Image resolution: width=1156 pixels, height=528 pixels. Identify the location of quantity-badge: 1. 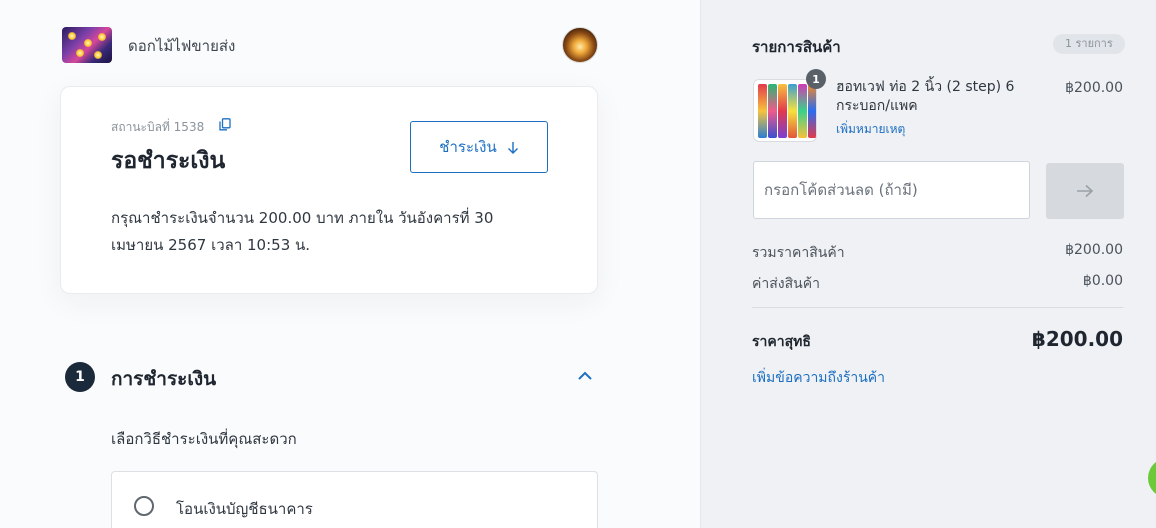
(816, 79).